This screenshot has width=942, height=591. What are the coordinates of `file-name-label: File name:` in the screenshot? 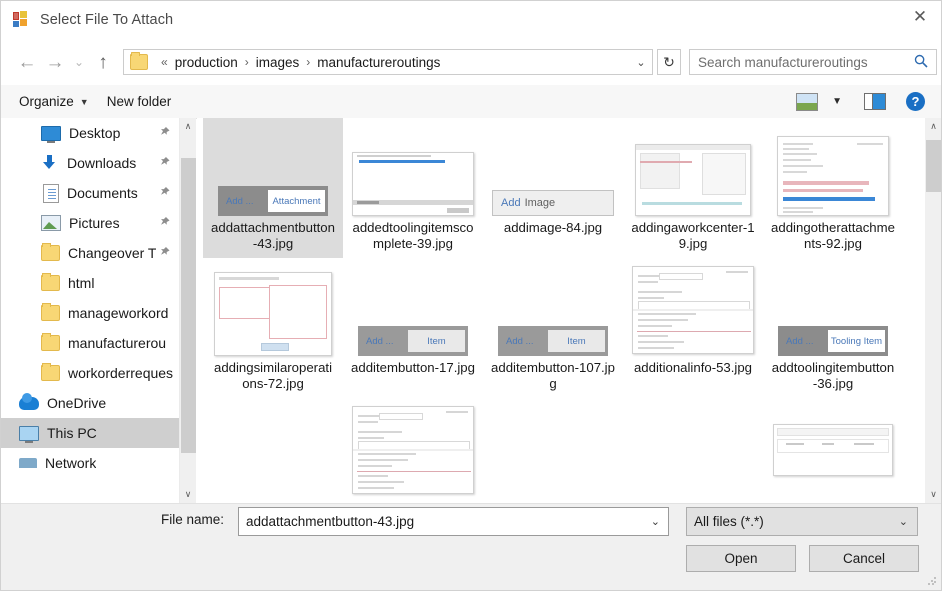 It's located at (193, 519).